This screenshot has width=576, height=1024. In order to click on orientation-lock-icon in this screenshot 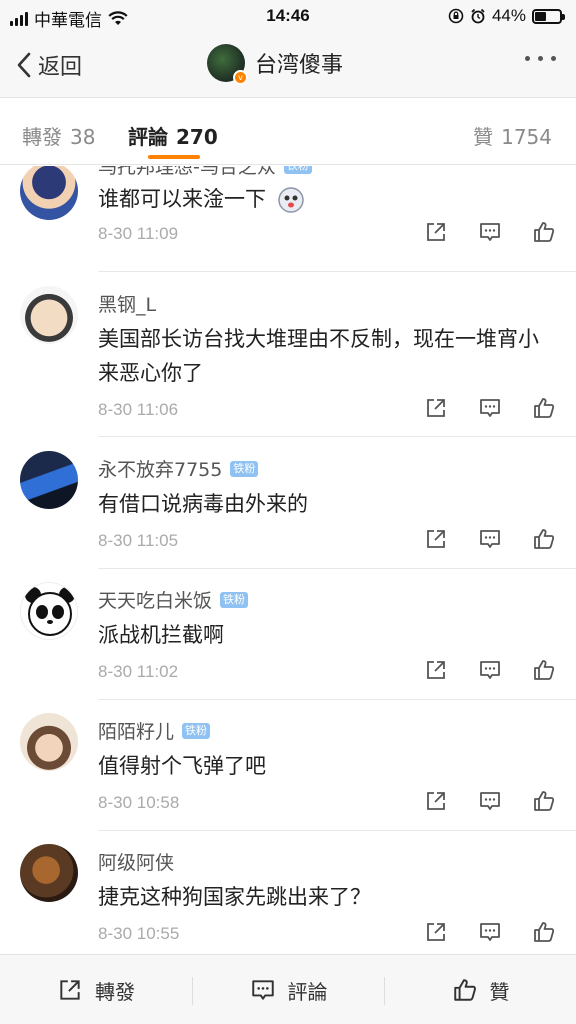, I will do `click(456, 16)`.